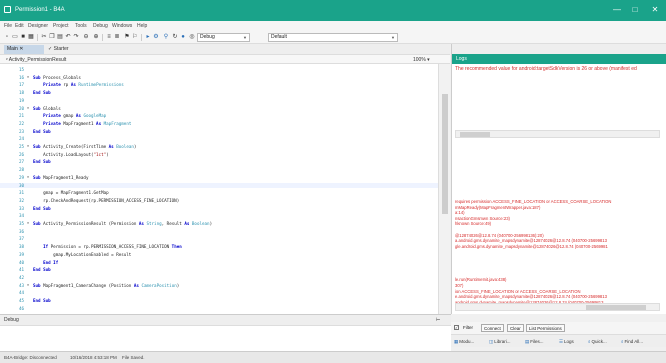  What do you see at coordinates (219, 131) in the screenshot?
I see `code-line: 23 End Sub` at bounding box center [219, 131].